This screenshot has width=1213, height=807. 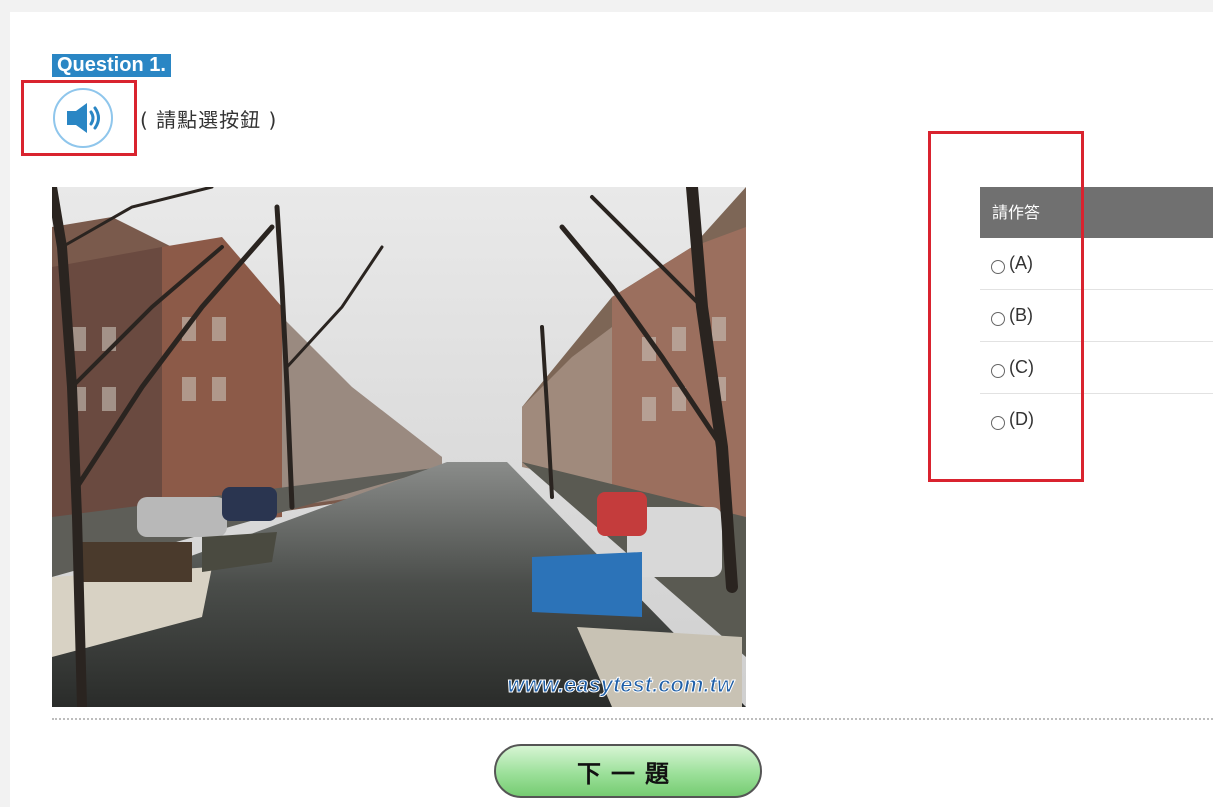 What do you see at coordinates (1021, 315) in the screenshot?
I see `option-b-label: (B)` at bounding box center [1021, 315].